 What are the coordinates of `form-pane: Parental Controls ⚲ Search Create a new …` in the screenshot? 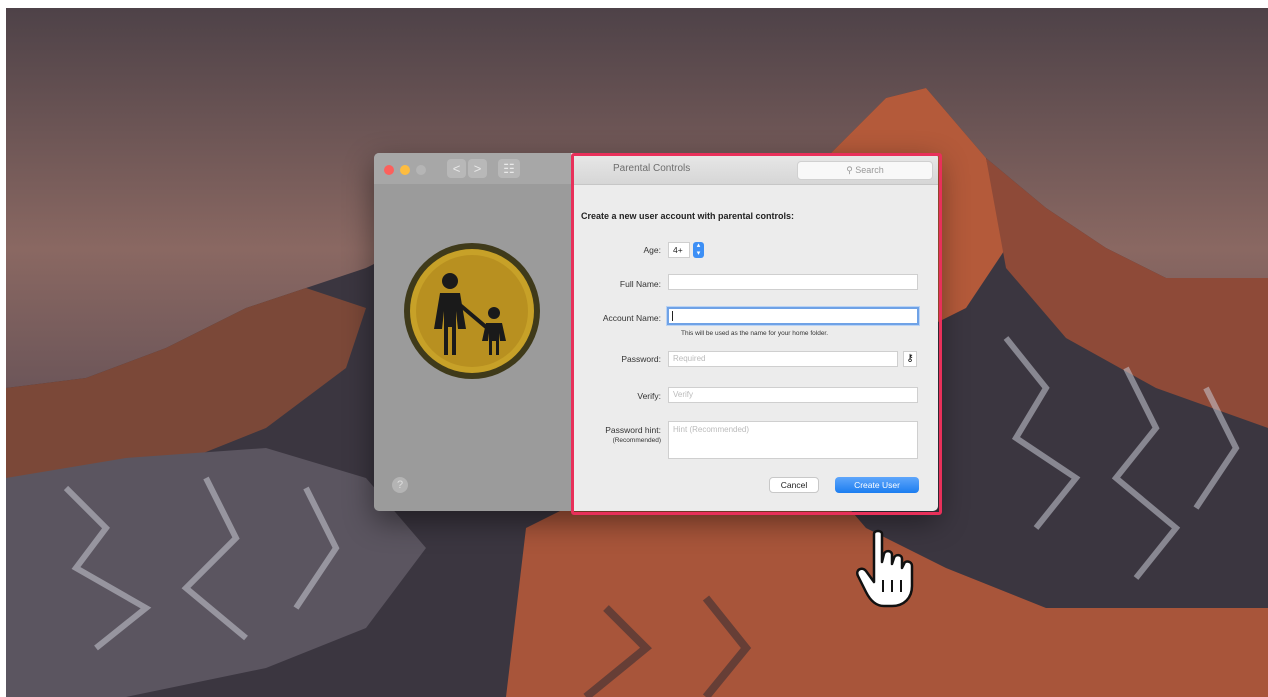 It's located at (754, 332).